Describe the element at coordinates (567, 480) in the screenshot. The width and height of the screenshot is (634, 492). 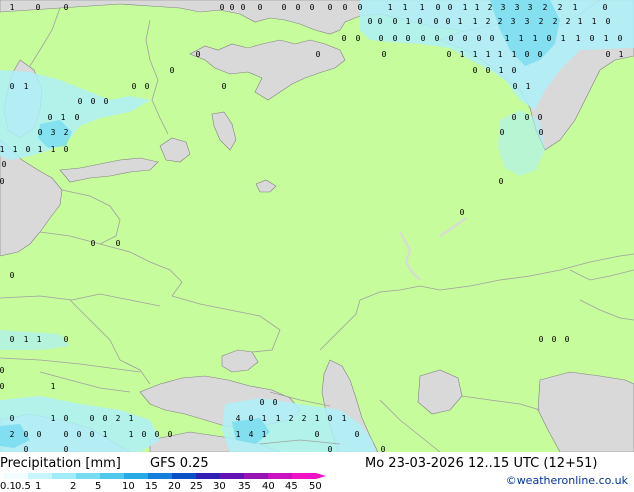
I see `credit-link: ©weatheronline.co.uk` at that location.